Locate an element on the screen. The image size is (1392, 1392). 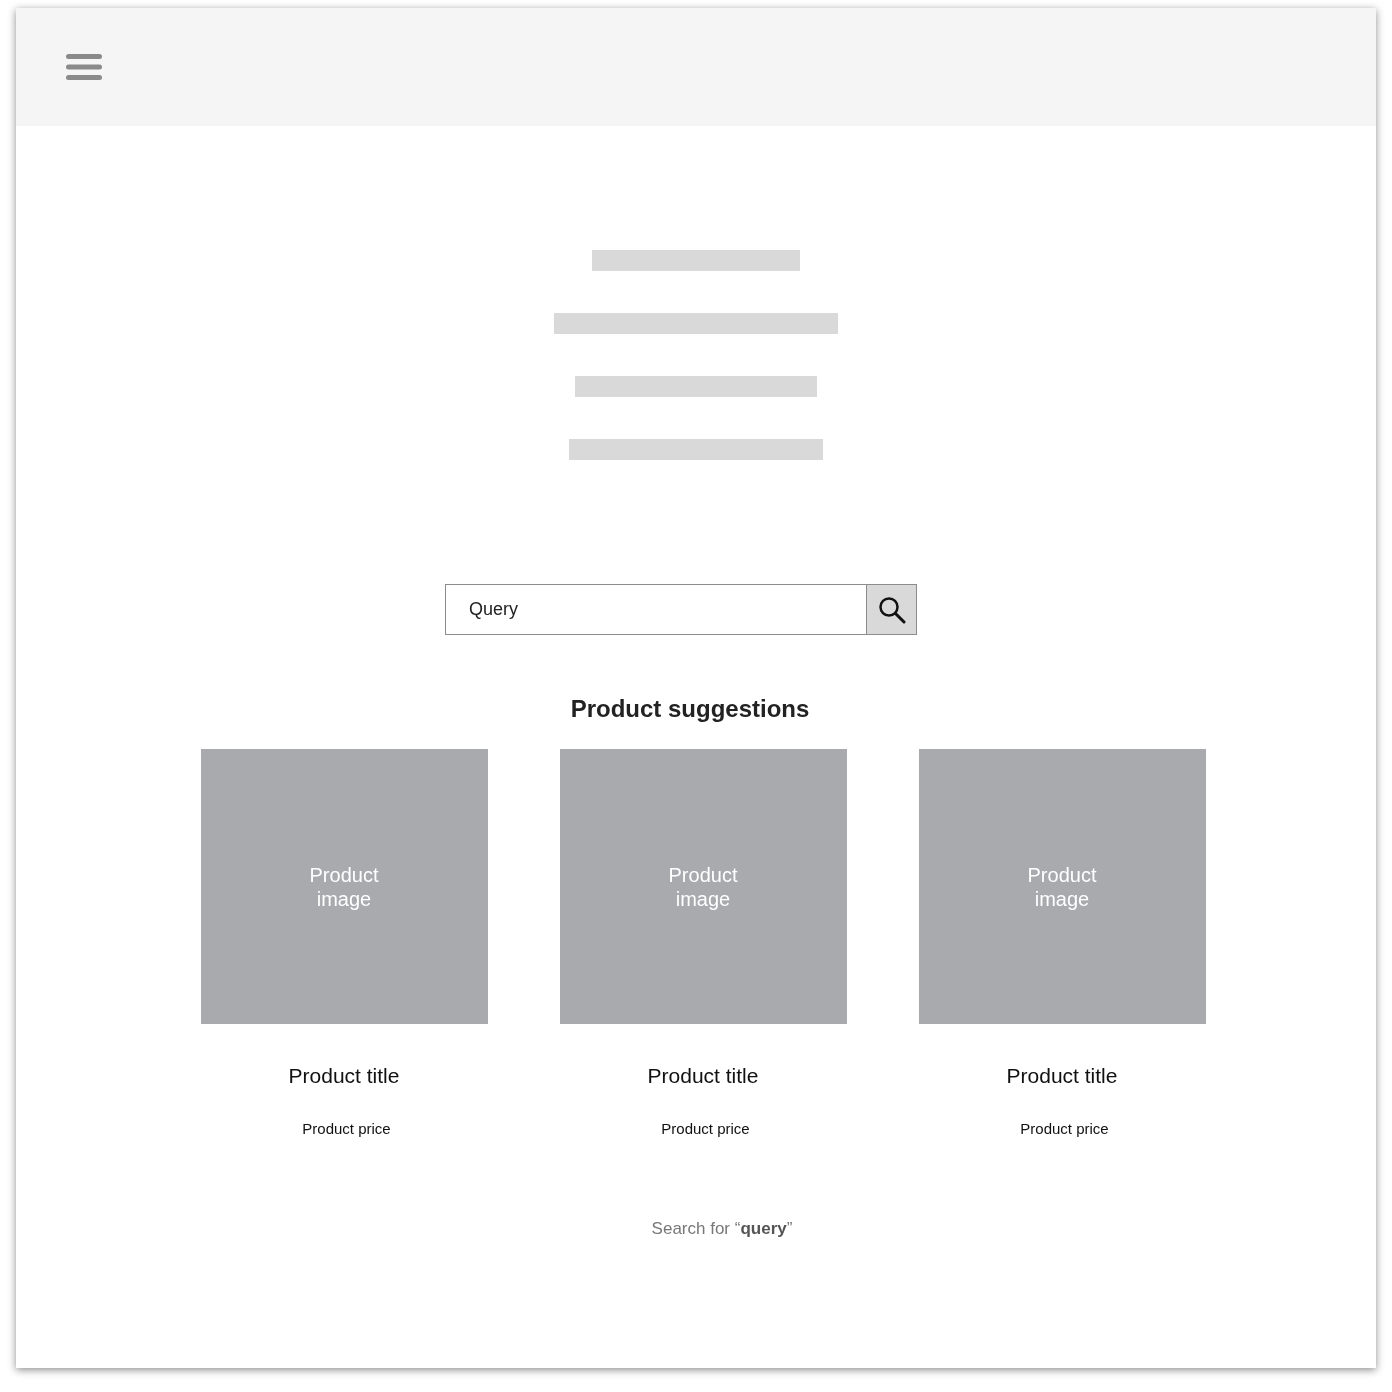
search-icon is located at coordinates (891, 609).